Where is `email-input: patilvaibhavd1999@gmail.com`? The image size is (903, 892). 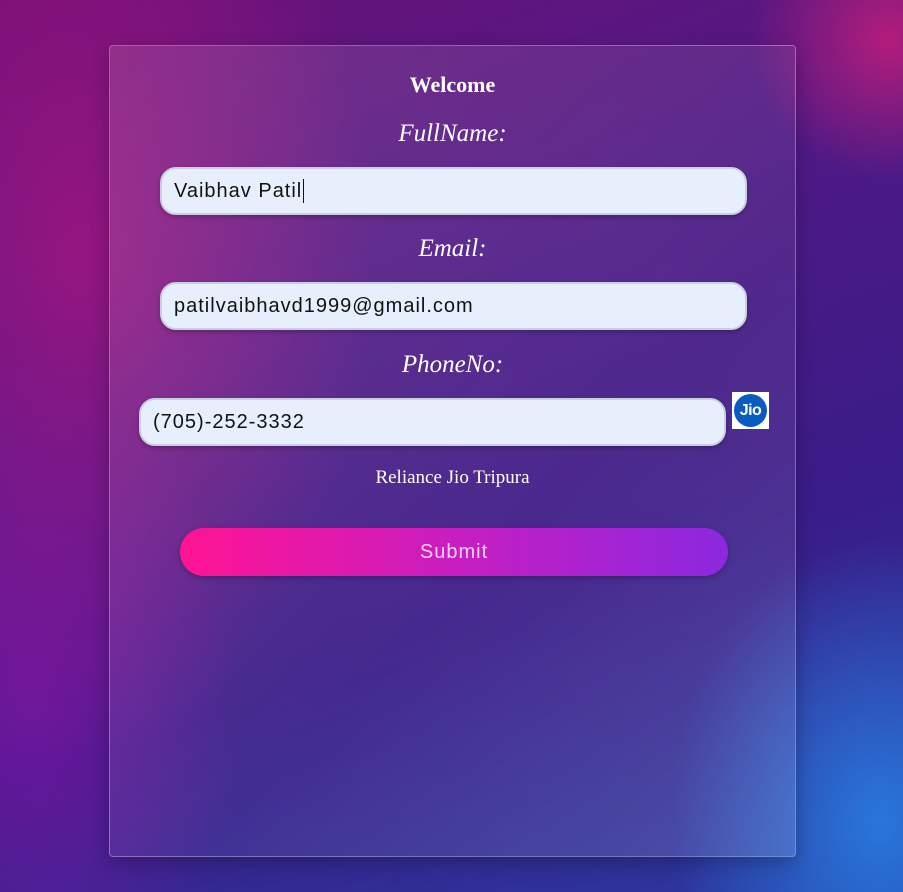
email-input: patilvaibhavd1999@gmail.com is located at coordinates (453, 306).